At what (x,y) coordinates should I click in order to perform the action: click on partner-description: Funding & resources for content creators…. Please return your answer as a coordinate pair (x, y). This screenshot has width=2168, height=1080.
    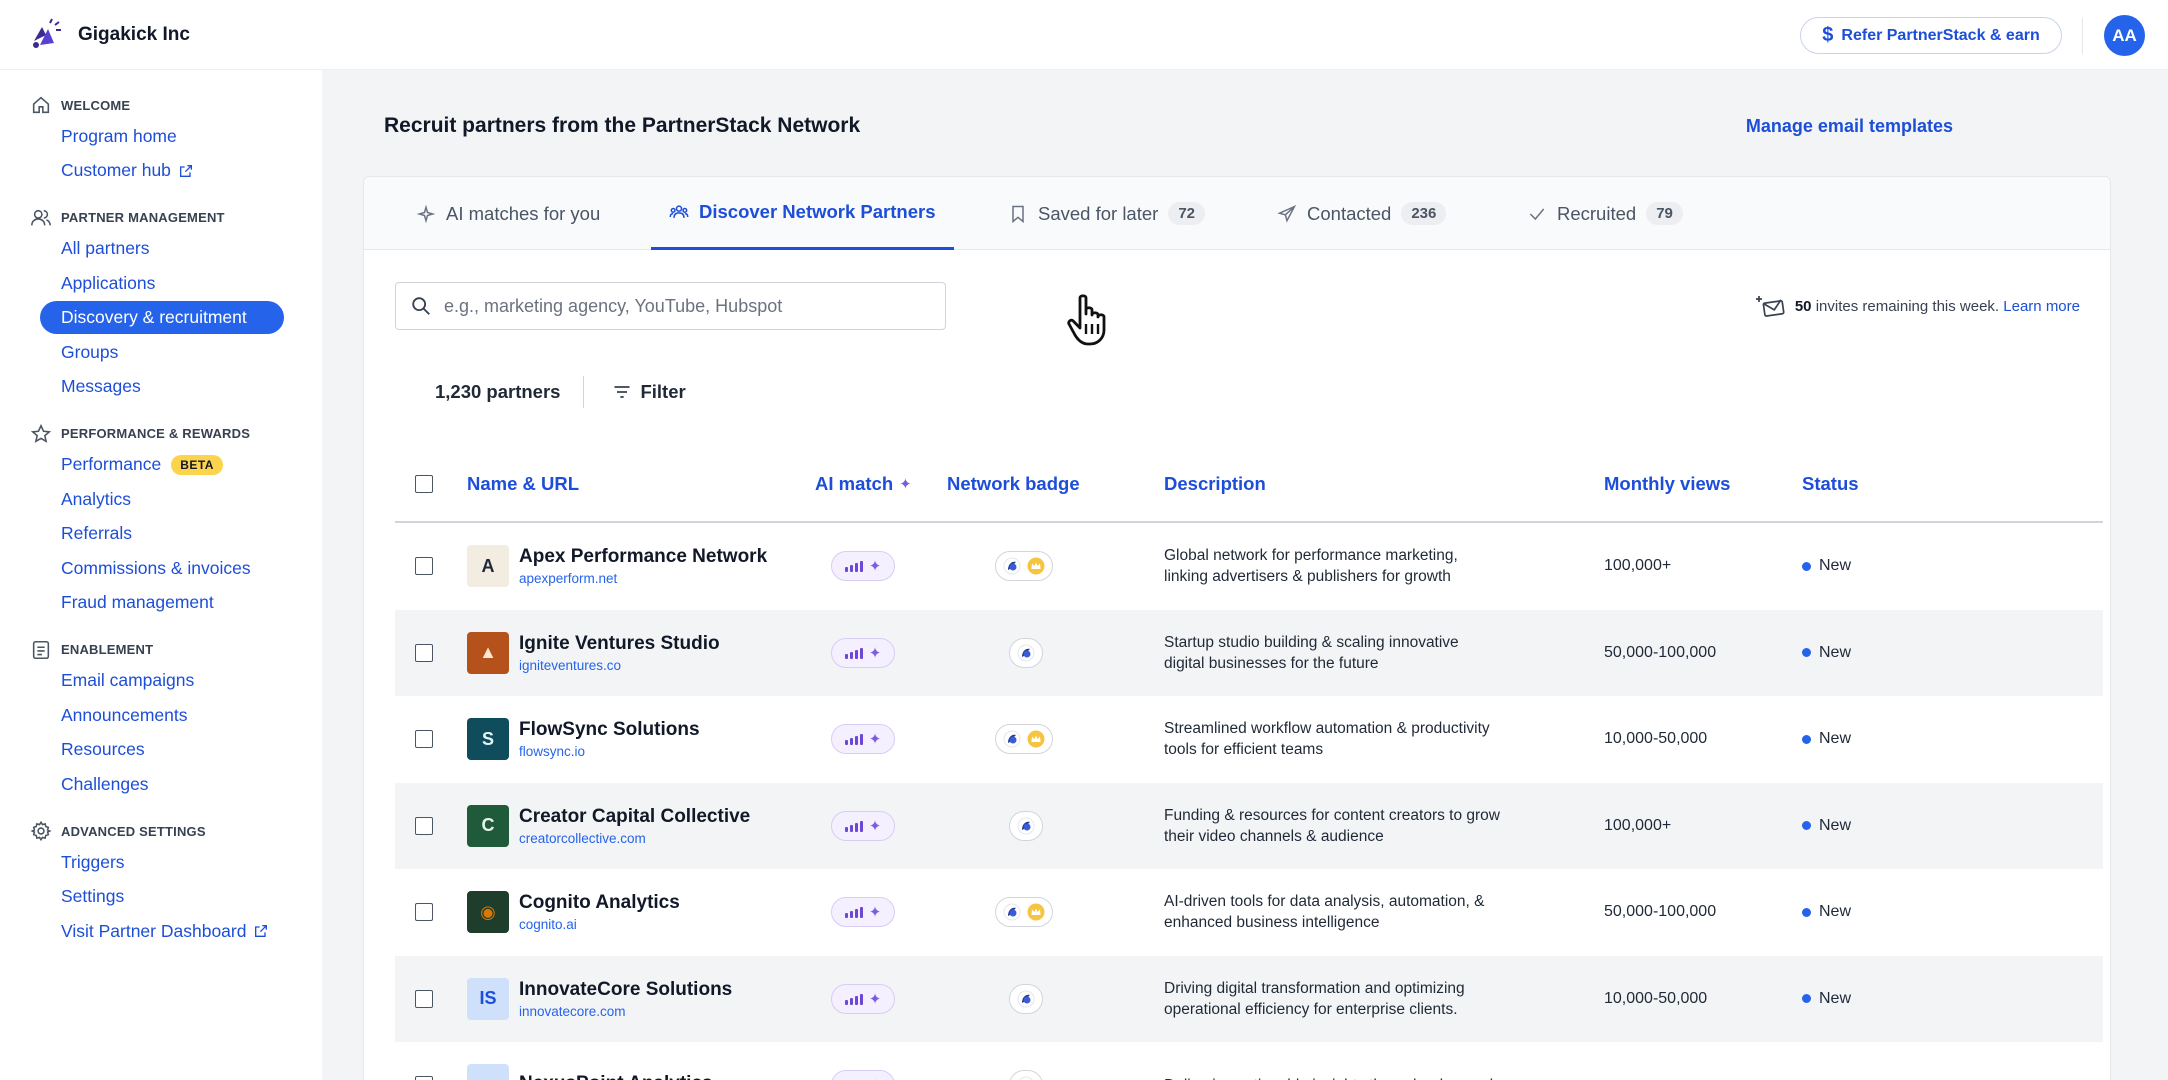
    Looking at the image, I should click on (1332, 825).